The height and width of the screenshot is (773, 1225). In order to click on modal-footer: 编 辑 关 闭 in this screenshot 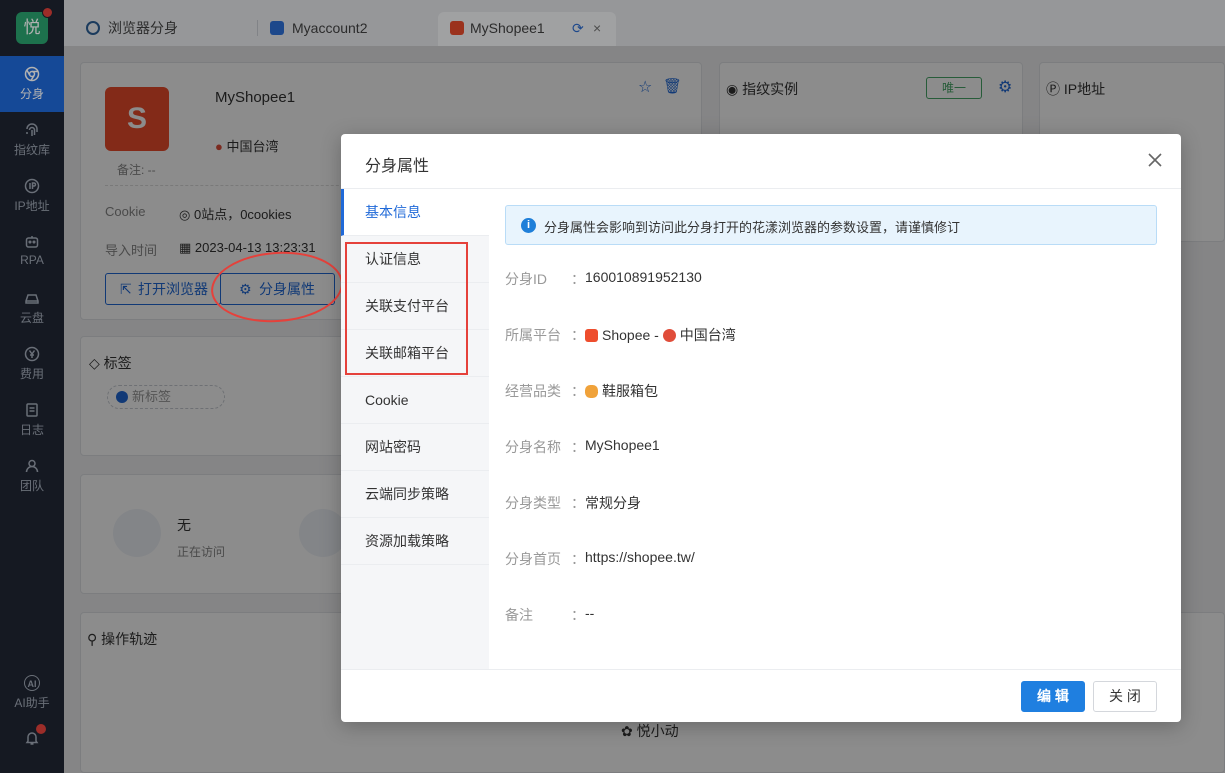, I will do `click(761, 695)`.